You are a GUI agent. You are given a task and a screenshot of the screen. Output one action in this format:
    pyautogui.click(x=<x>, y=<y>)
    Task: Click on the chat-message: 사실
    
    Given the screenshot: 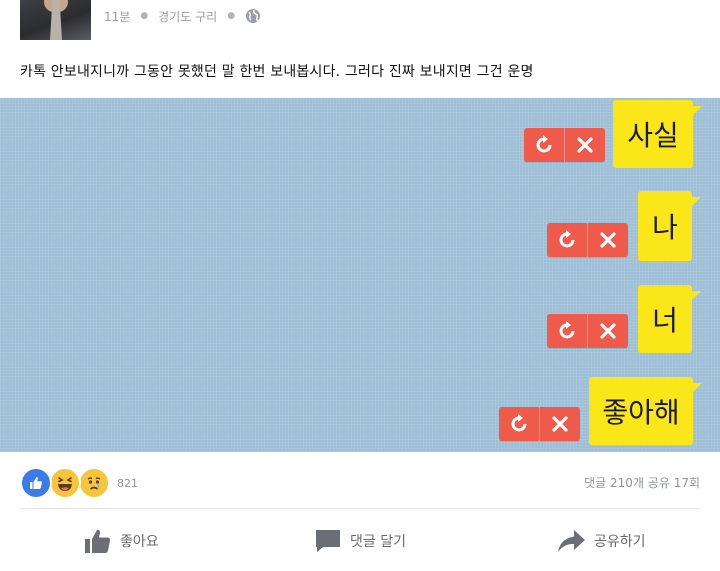 What is the action you would take?
    pyautogui.click(x=613, y=134)
    